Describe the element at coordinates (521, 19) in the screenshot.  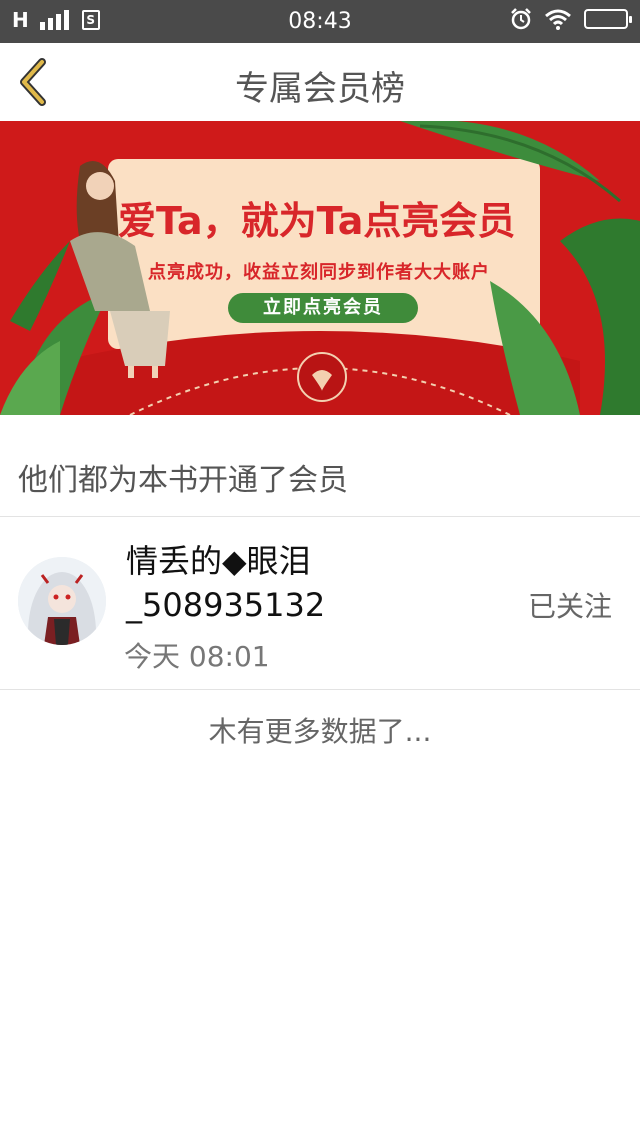
I see `alarm-icon` at that location.